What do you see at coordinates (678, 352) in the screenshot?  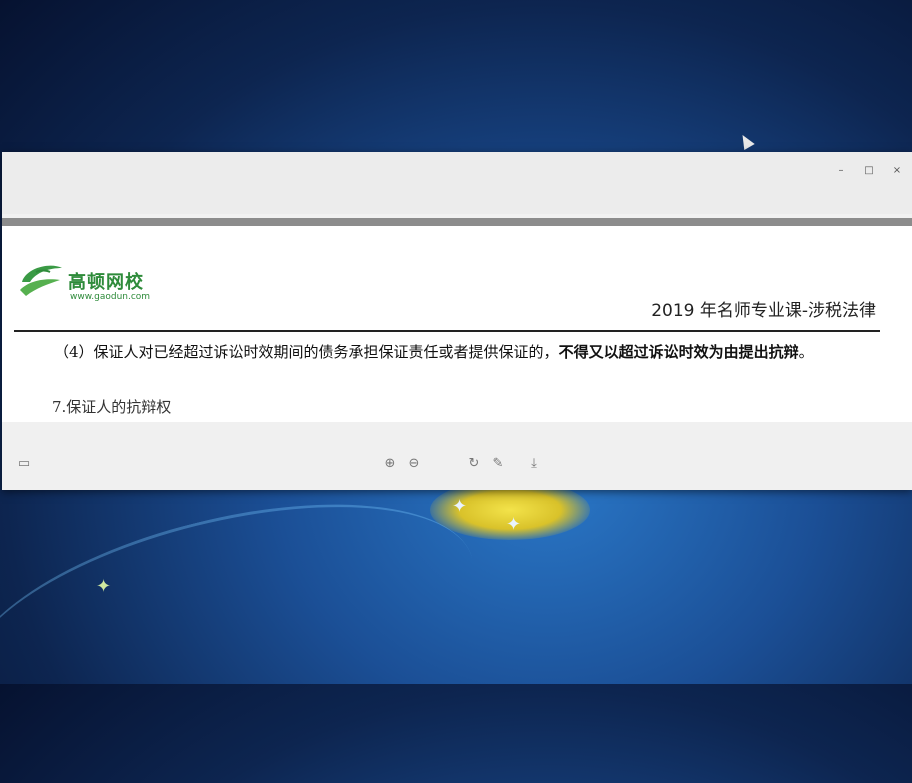 I see `paragraph-emphasis: 不得又以超过诉讼时效为由提出抗辩` at bounding box center [678, 352].